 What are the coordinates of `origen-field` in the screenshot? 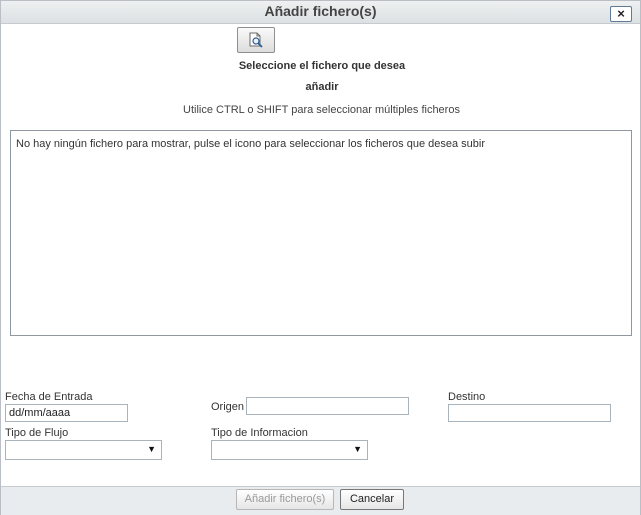 It's located at (327, 406).